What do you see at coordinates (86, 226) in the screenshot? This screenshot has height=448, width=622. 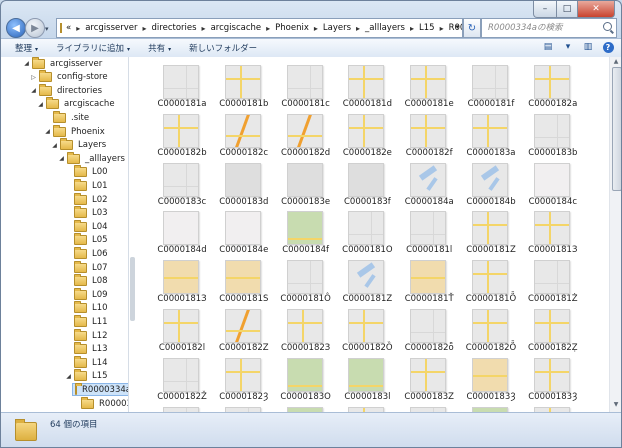 I see `tree-item: L04` at bounding box center [86, 226].